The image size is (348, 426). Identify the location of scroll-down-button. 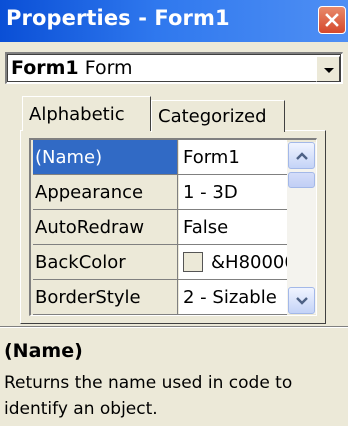
(301, 300).